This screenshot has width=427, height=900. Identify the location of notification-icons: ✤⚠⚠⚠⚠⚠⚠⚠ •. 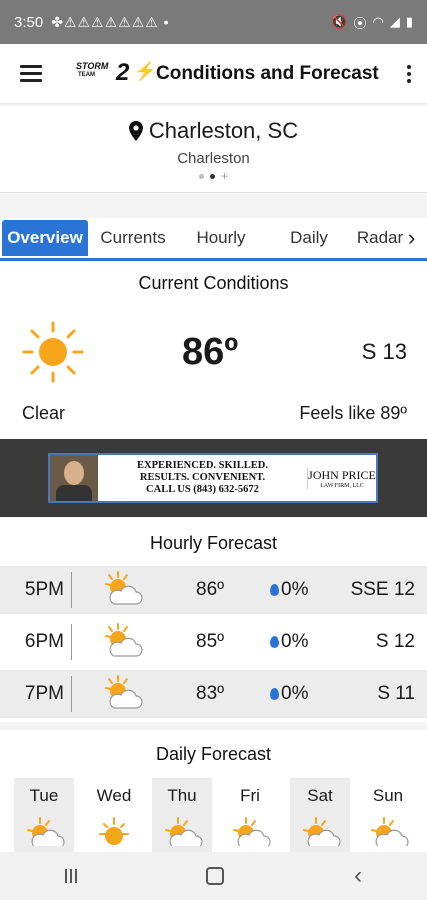
(110, 21).